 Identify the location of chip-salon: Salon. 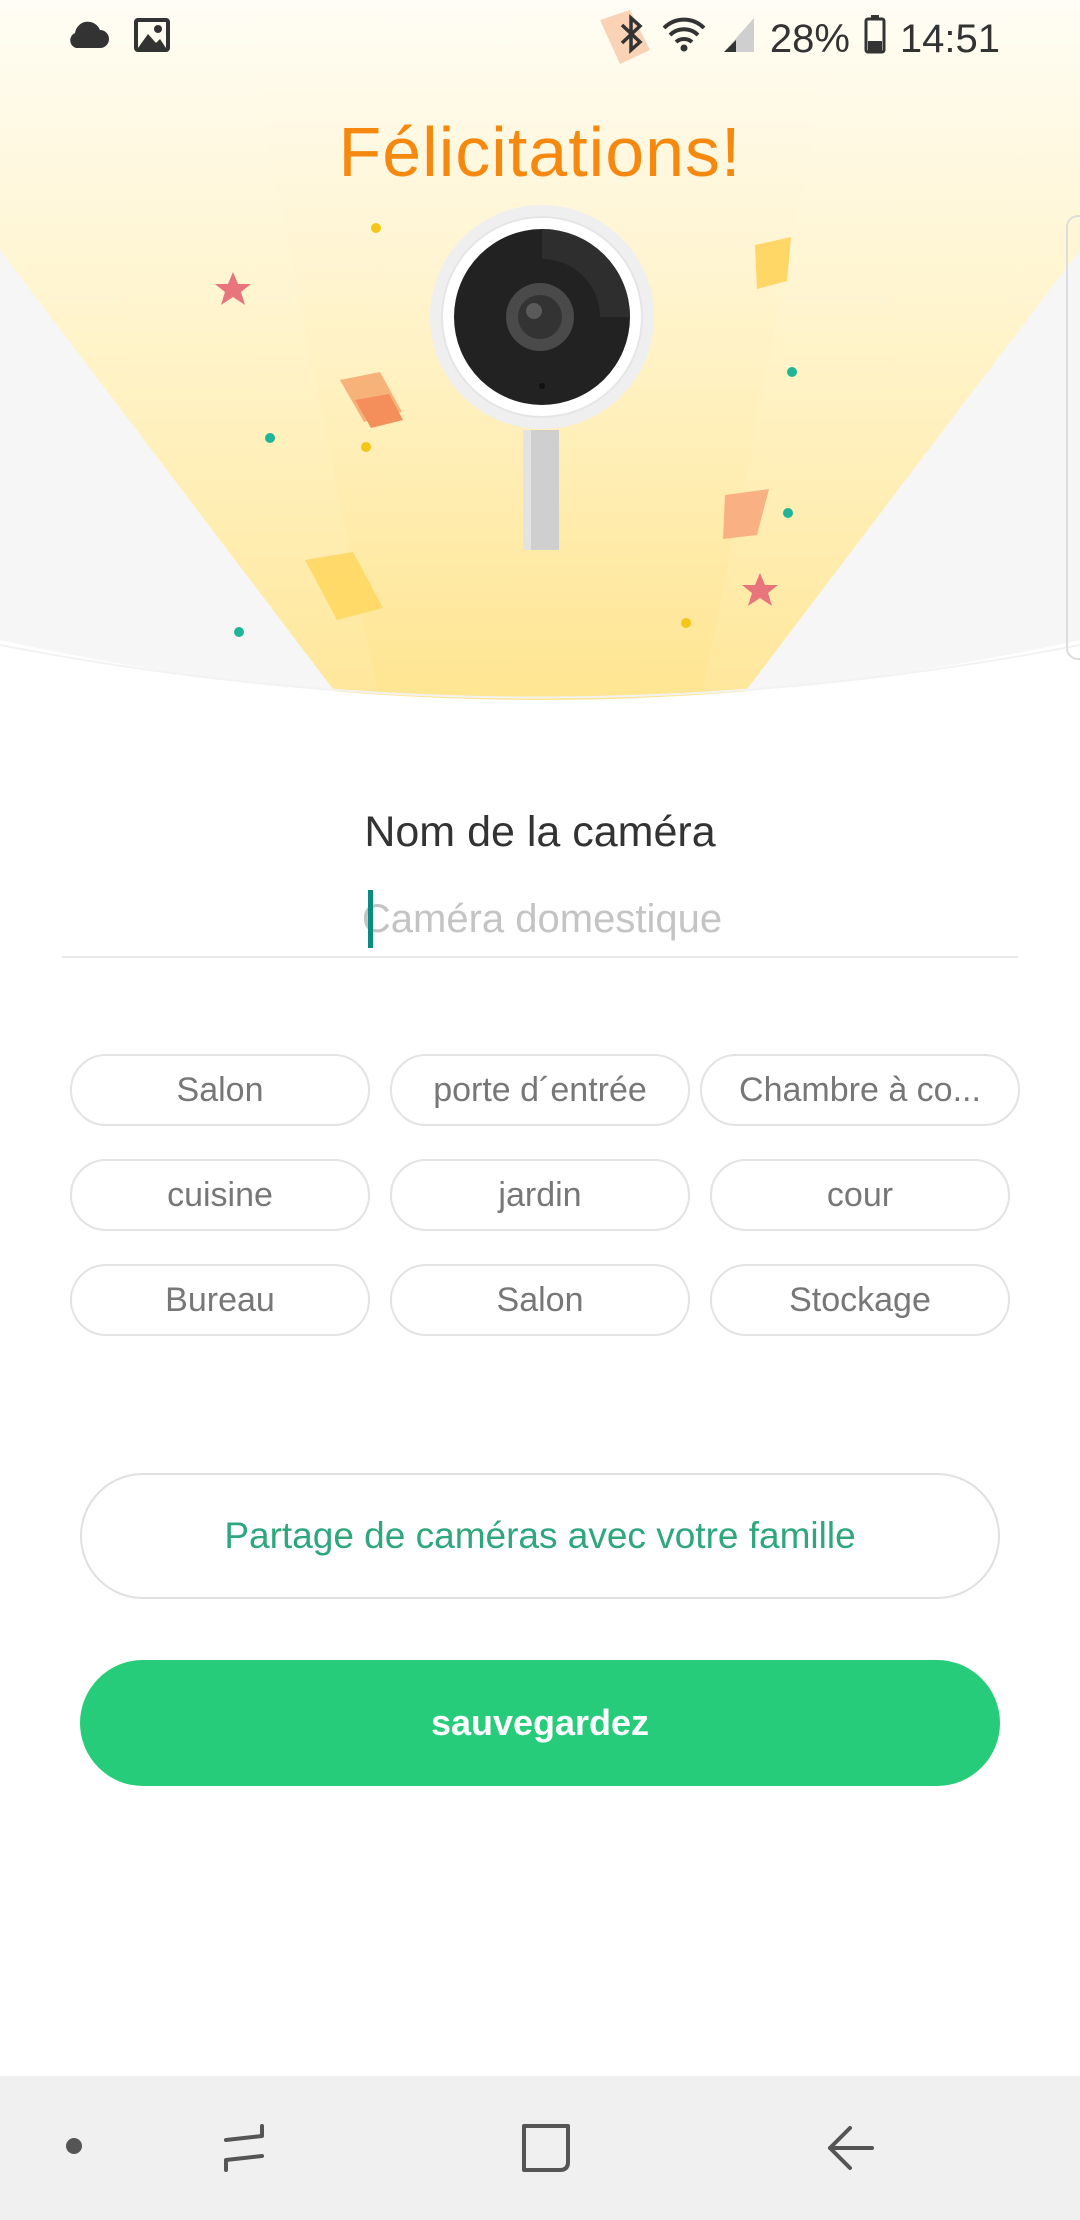
(220, 1090).